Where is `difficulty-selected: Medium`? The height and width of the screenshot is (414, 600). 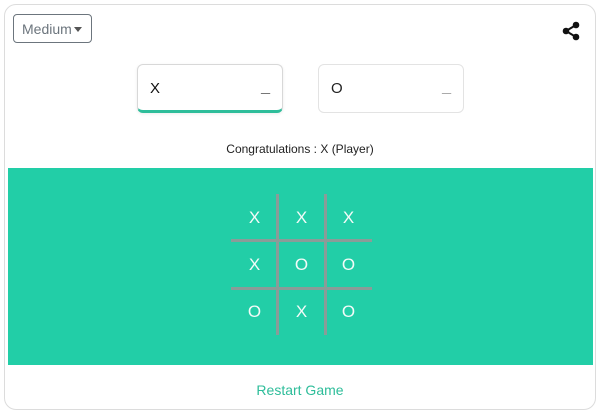
difficulty-selected: Medium is located at coordinates (47, 28).